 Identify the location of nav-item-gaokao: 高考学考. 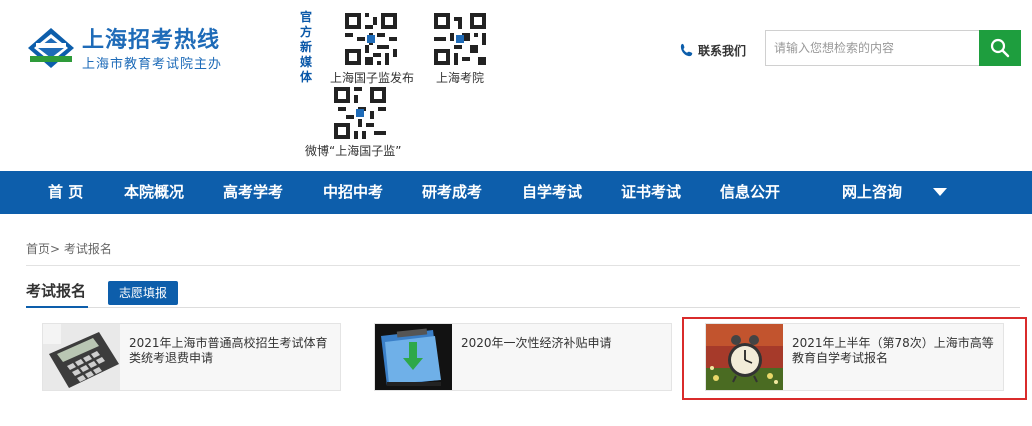
(253, 192).